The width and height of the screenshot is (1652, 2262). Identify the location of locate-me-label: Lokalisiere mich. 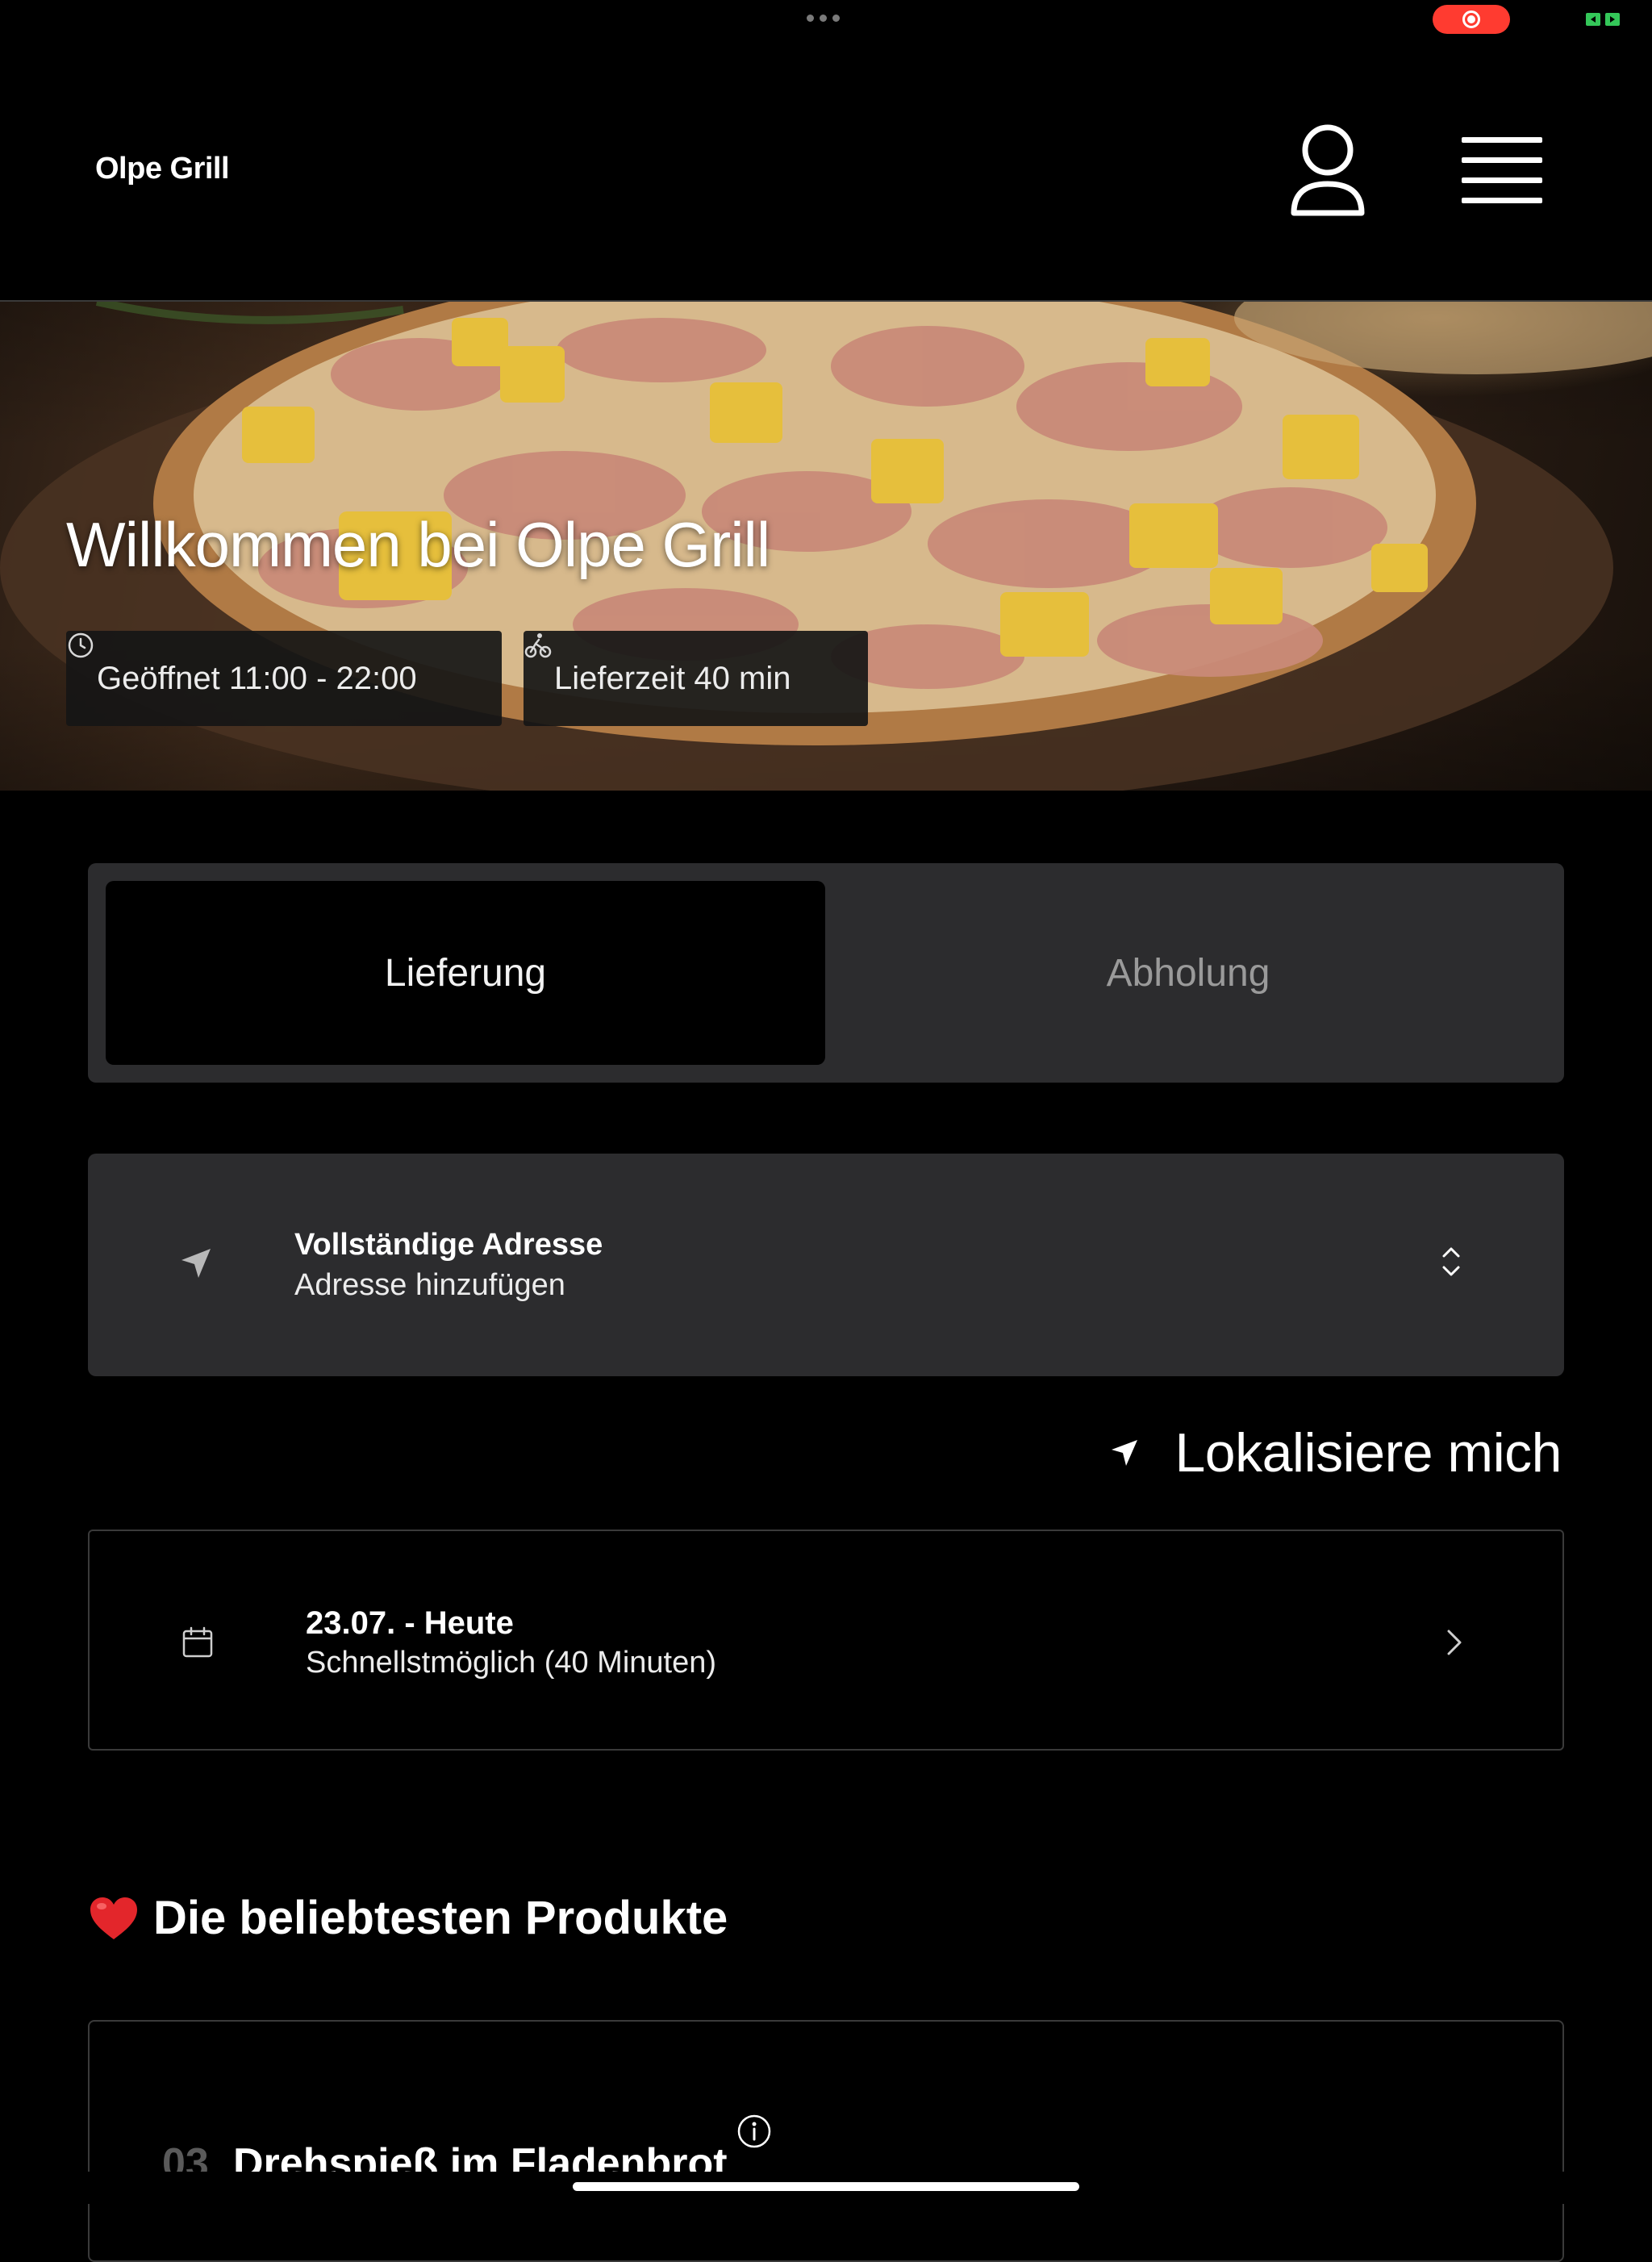
(1368, 1453).